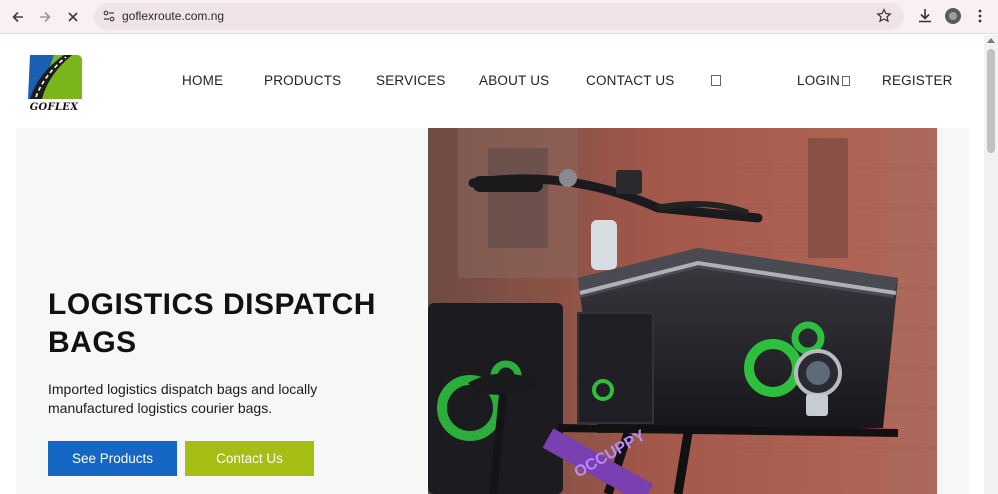 Image resolution: width=998 pixels, height=494 pixels. What do you see at coordinates (716, 80) in the screenshot?
I see `search-icon` at bounding box center [716, 80].